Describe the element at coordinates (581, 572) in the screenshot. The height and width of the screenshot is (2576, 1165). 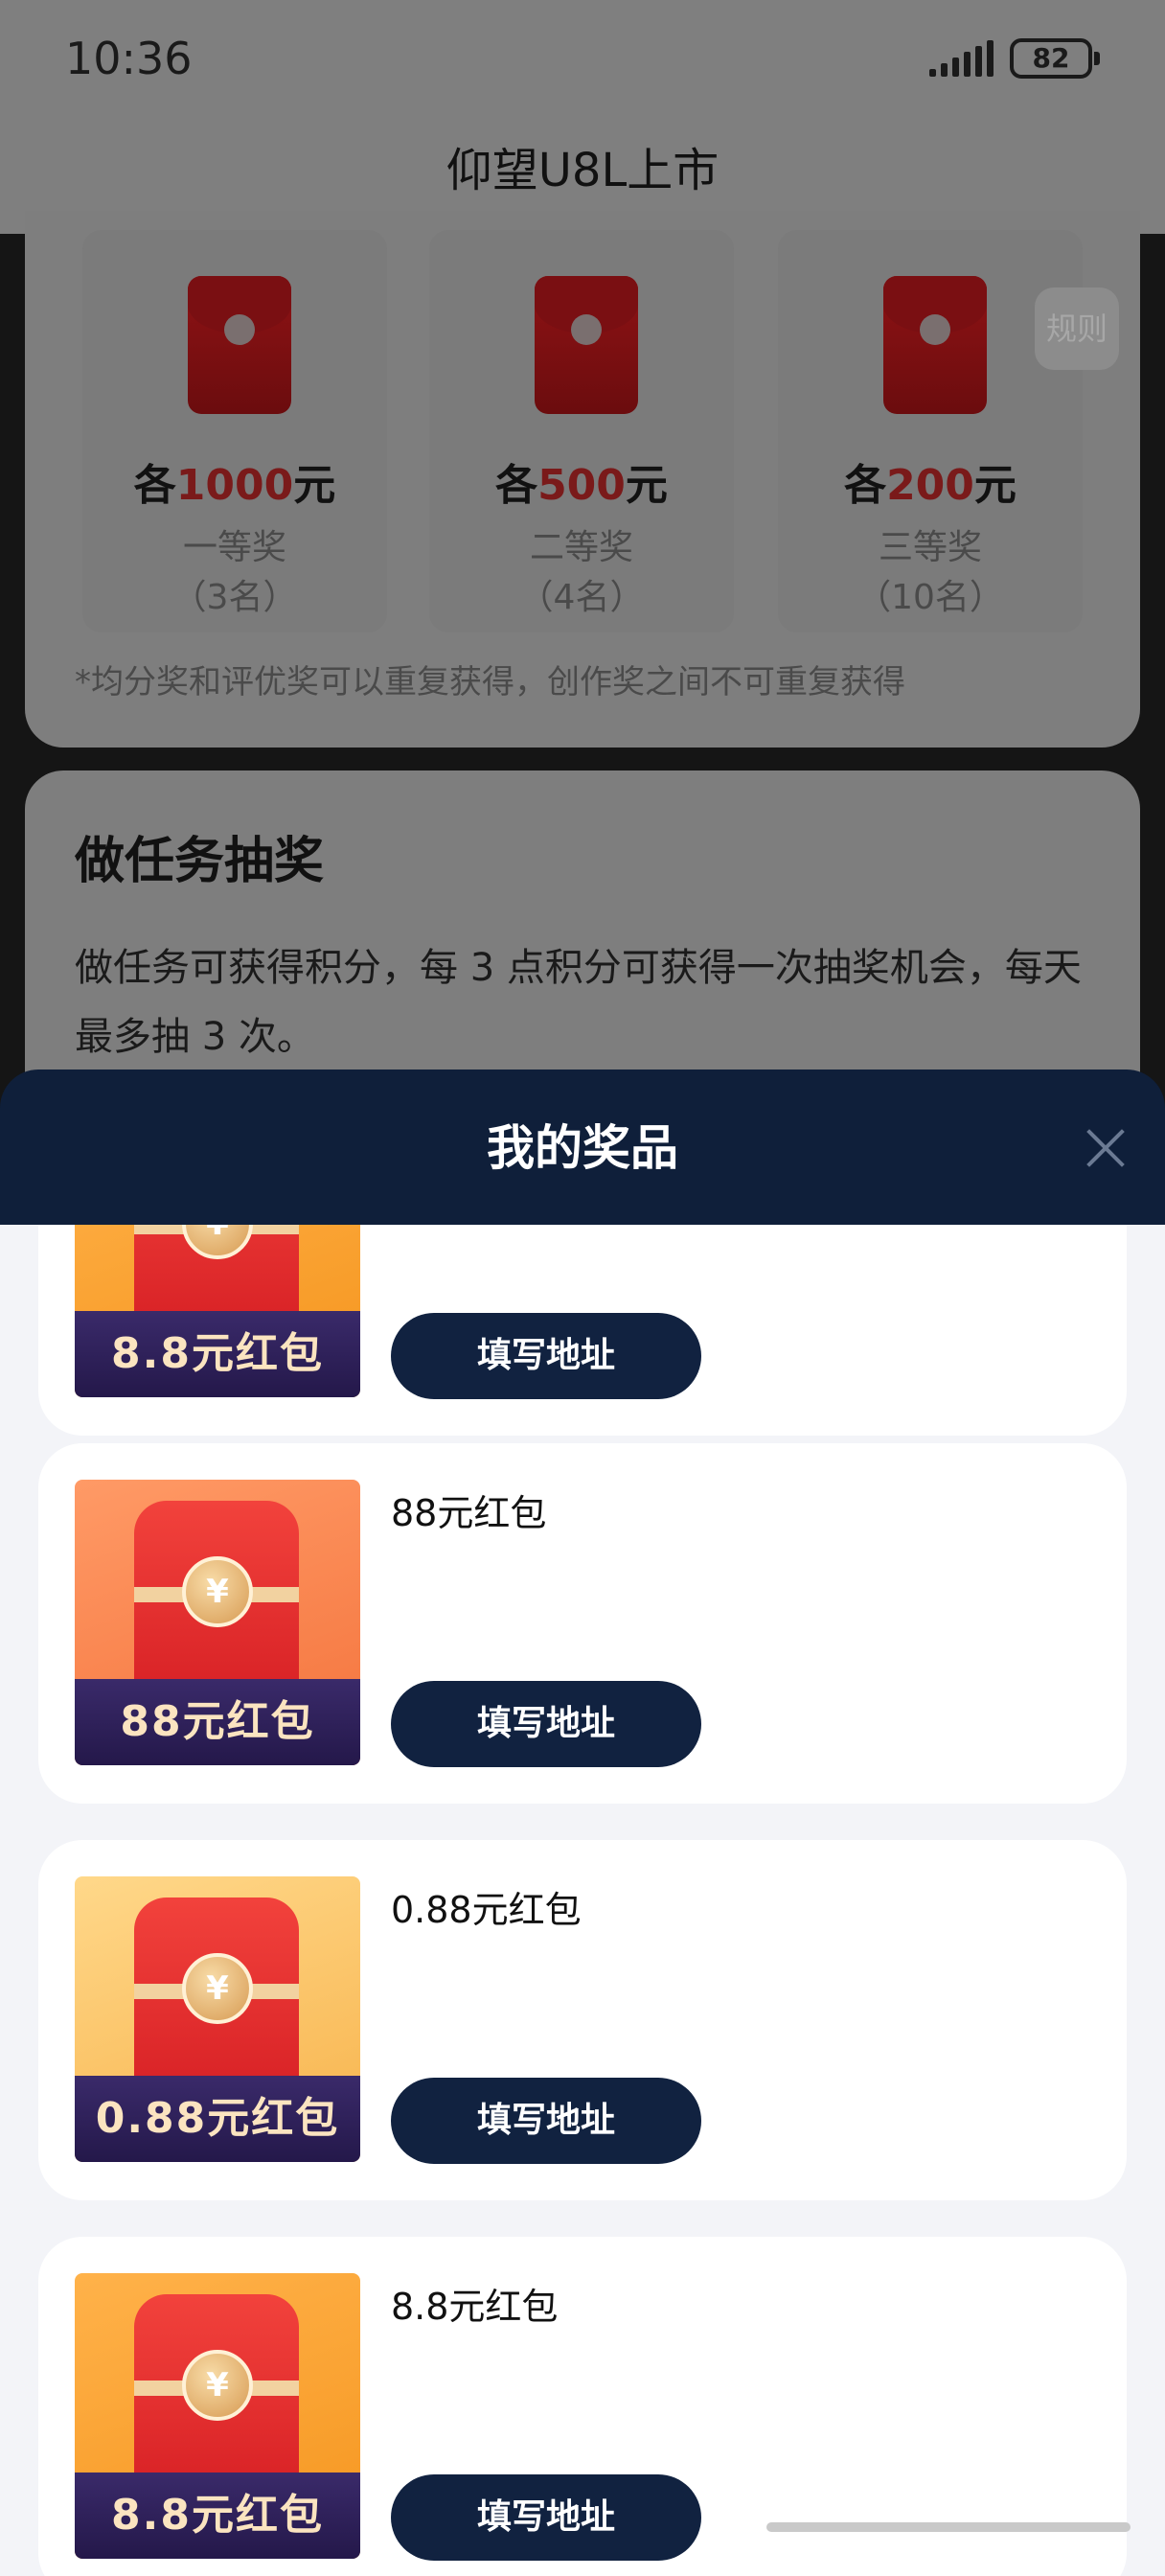
I see `prize-rank: 二等奖 （4名）` at that location.